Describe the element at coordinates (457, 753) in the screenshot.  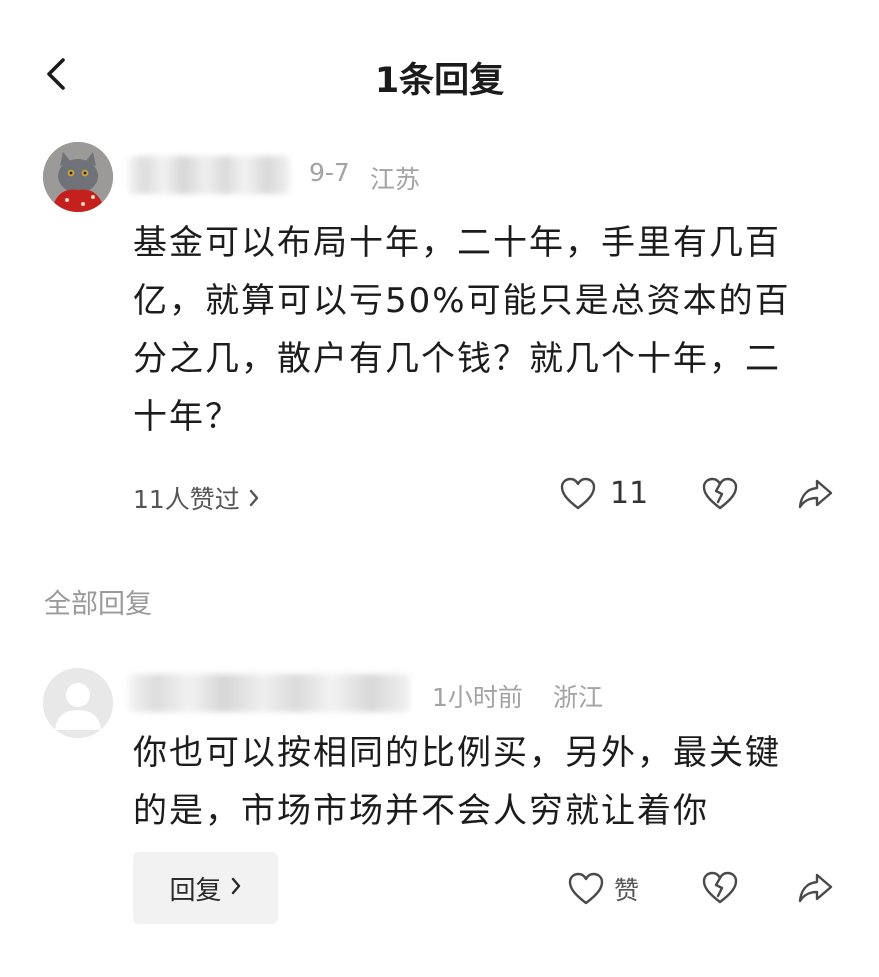
I see `reply-line: 你也可以按相同的比例买，另外，最关键` at that location.